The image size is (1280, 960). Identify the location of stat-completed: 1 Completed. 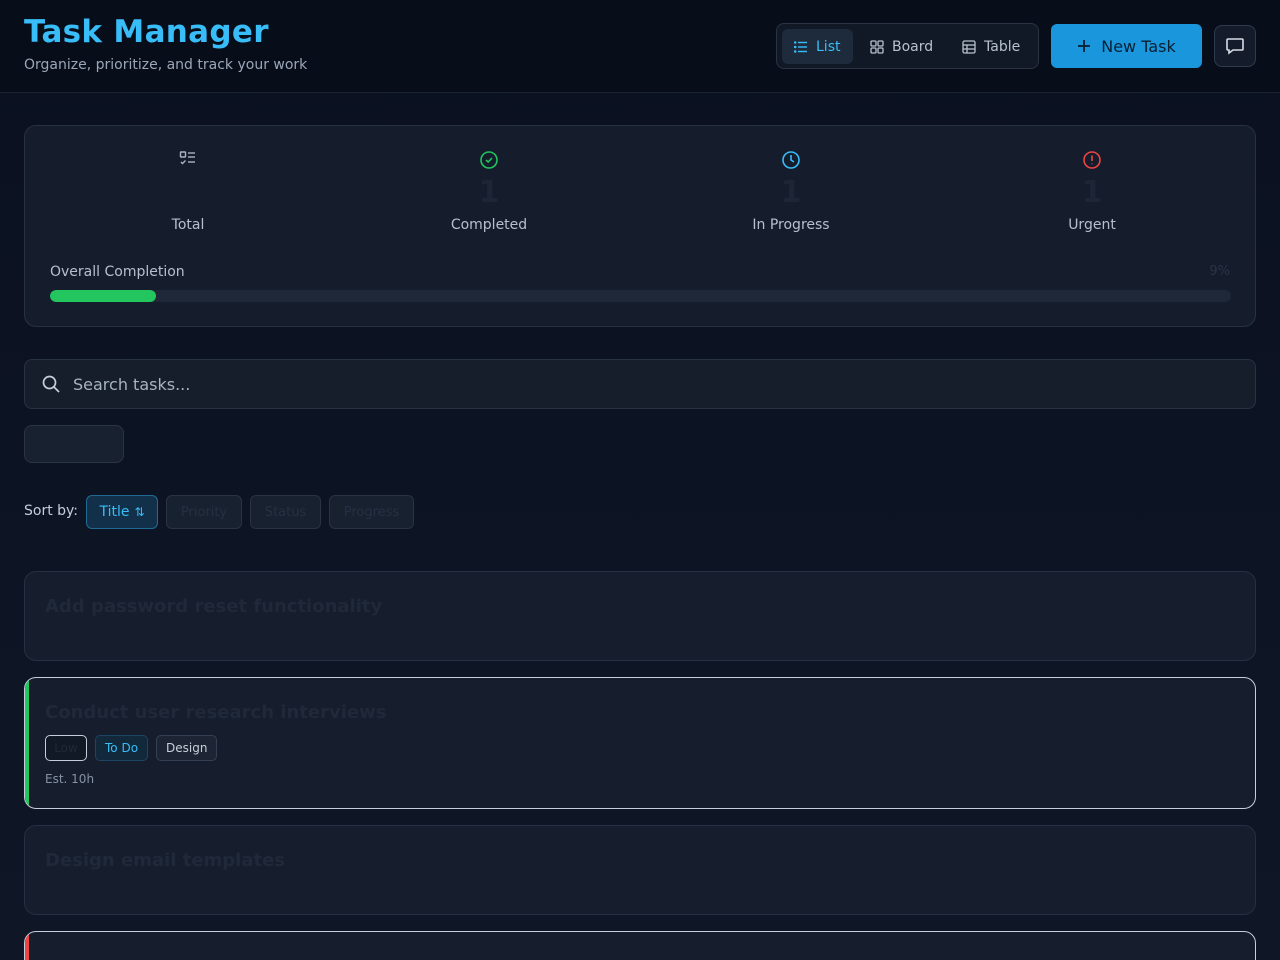
(489, 191).